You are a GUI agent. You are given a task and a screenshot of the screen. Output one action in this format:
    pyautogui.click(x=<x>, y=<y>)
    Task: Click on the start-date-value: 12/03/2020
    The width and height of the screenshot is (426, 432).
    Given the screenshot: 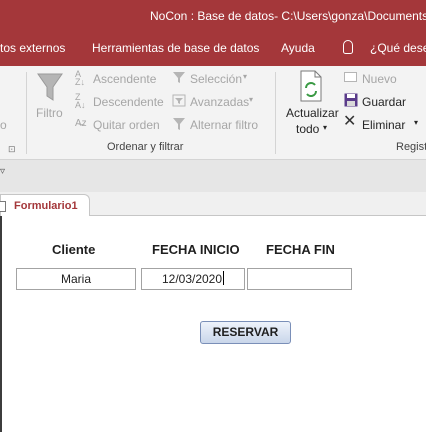 What is the action you would take?
    pyautogui.click(x=192, y=279)
    